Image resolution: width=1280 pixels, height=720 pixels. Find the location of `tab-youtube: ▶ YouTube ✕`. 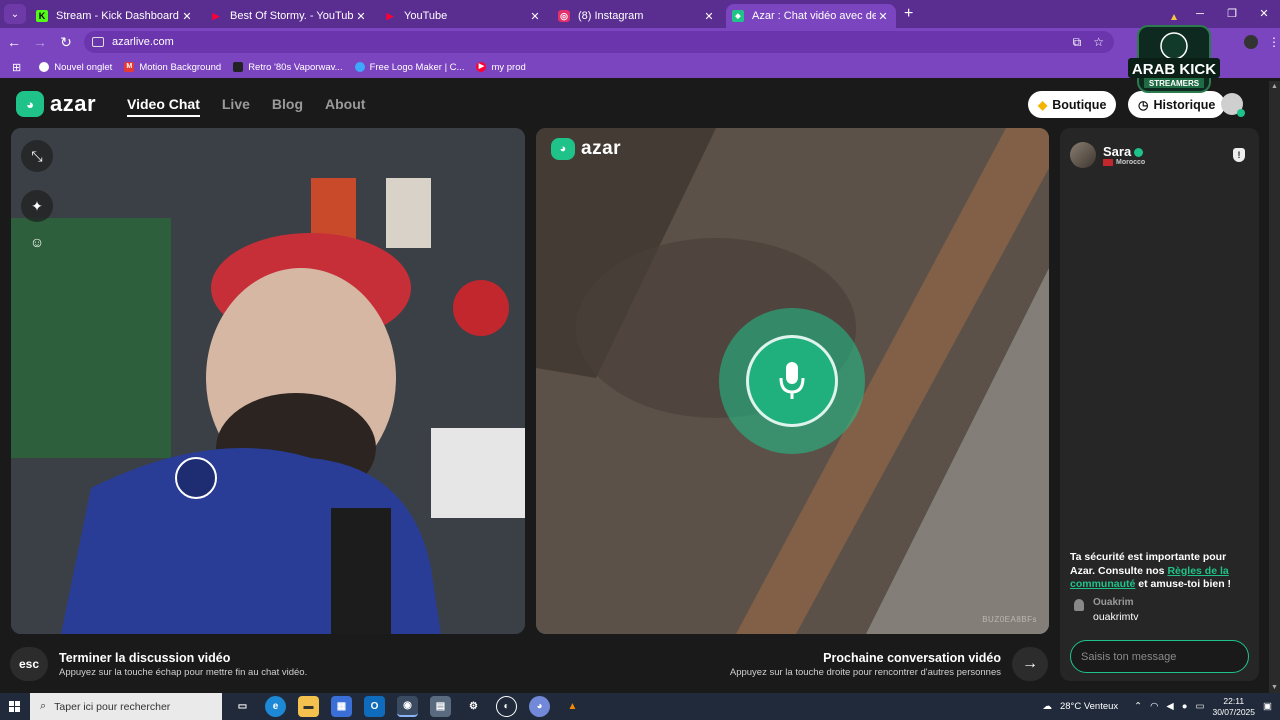

tab-youtube: ▶ YouTube ✕ is located at coordinates (463, 16).